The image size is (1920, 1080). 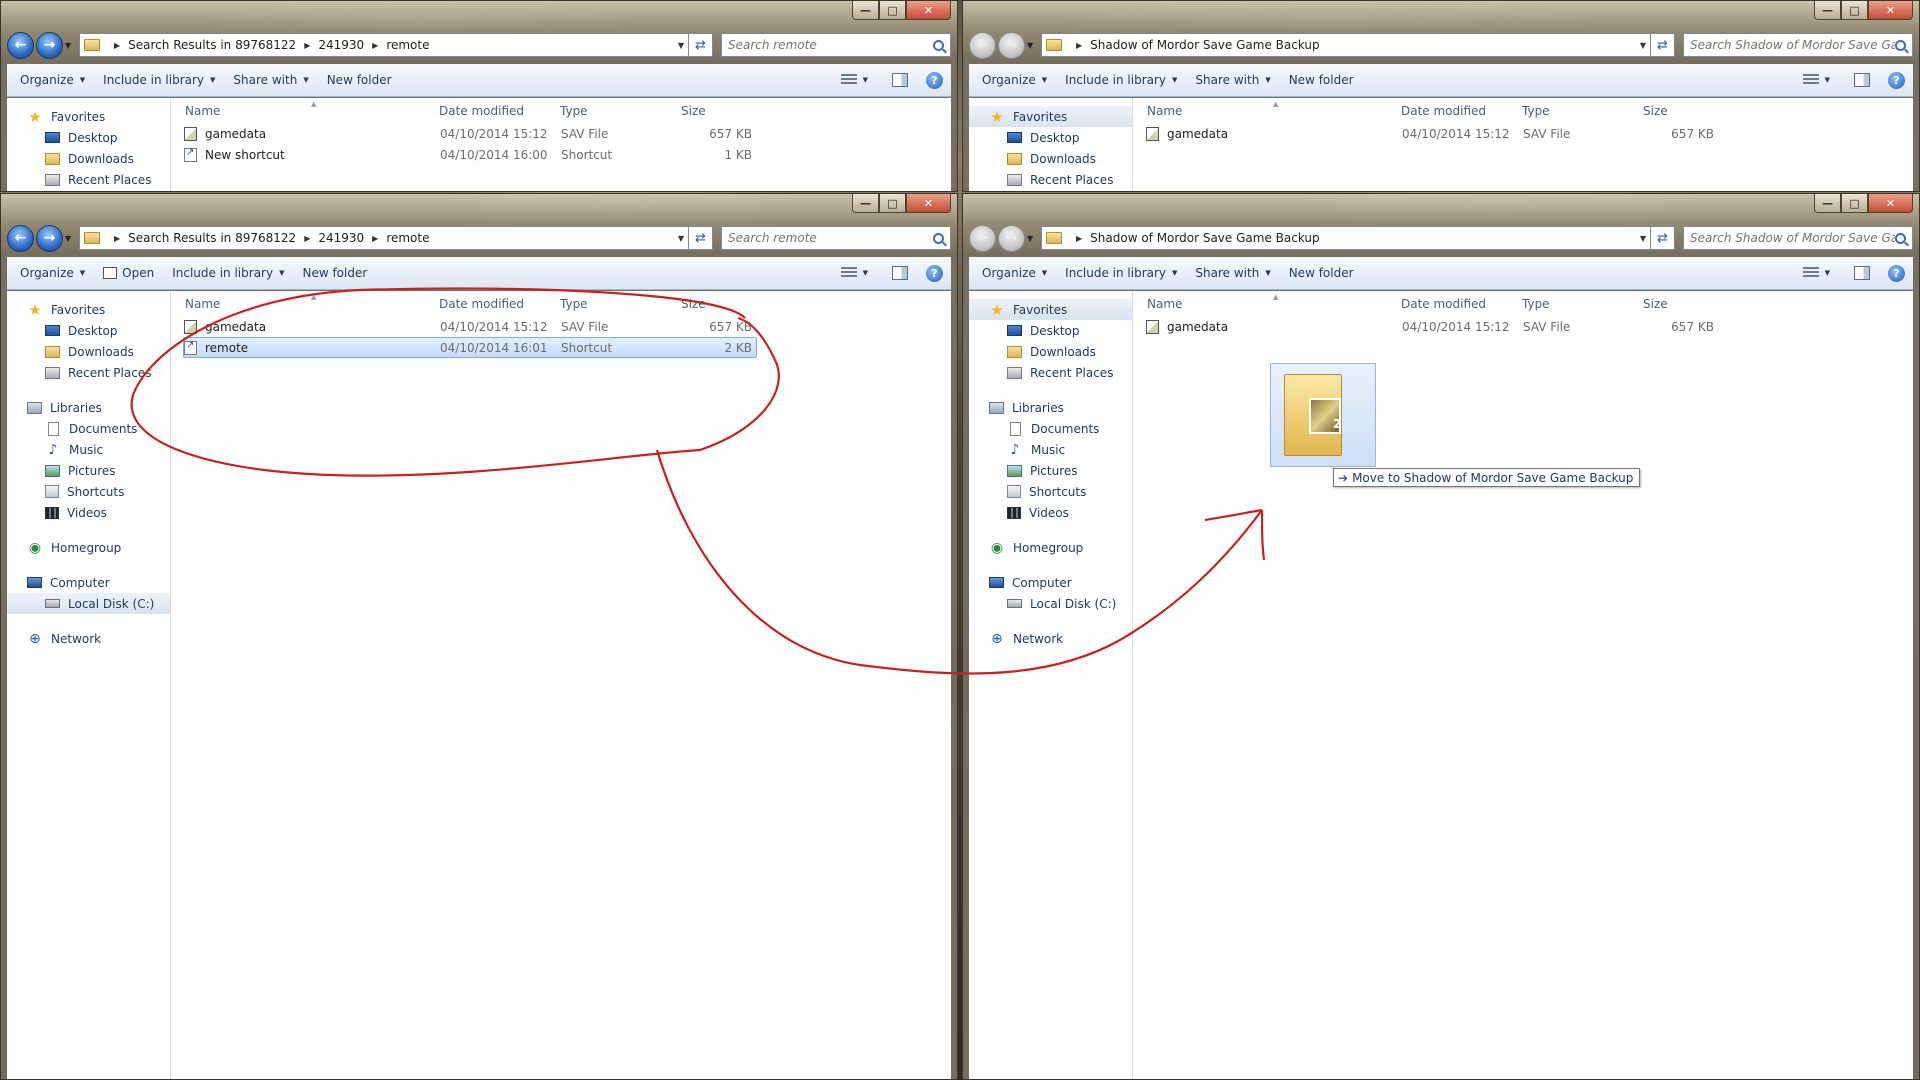 I want to click on breadcrumb-item: Shadow of Mordor Save Game Backup, so click(x=1204, y=45).